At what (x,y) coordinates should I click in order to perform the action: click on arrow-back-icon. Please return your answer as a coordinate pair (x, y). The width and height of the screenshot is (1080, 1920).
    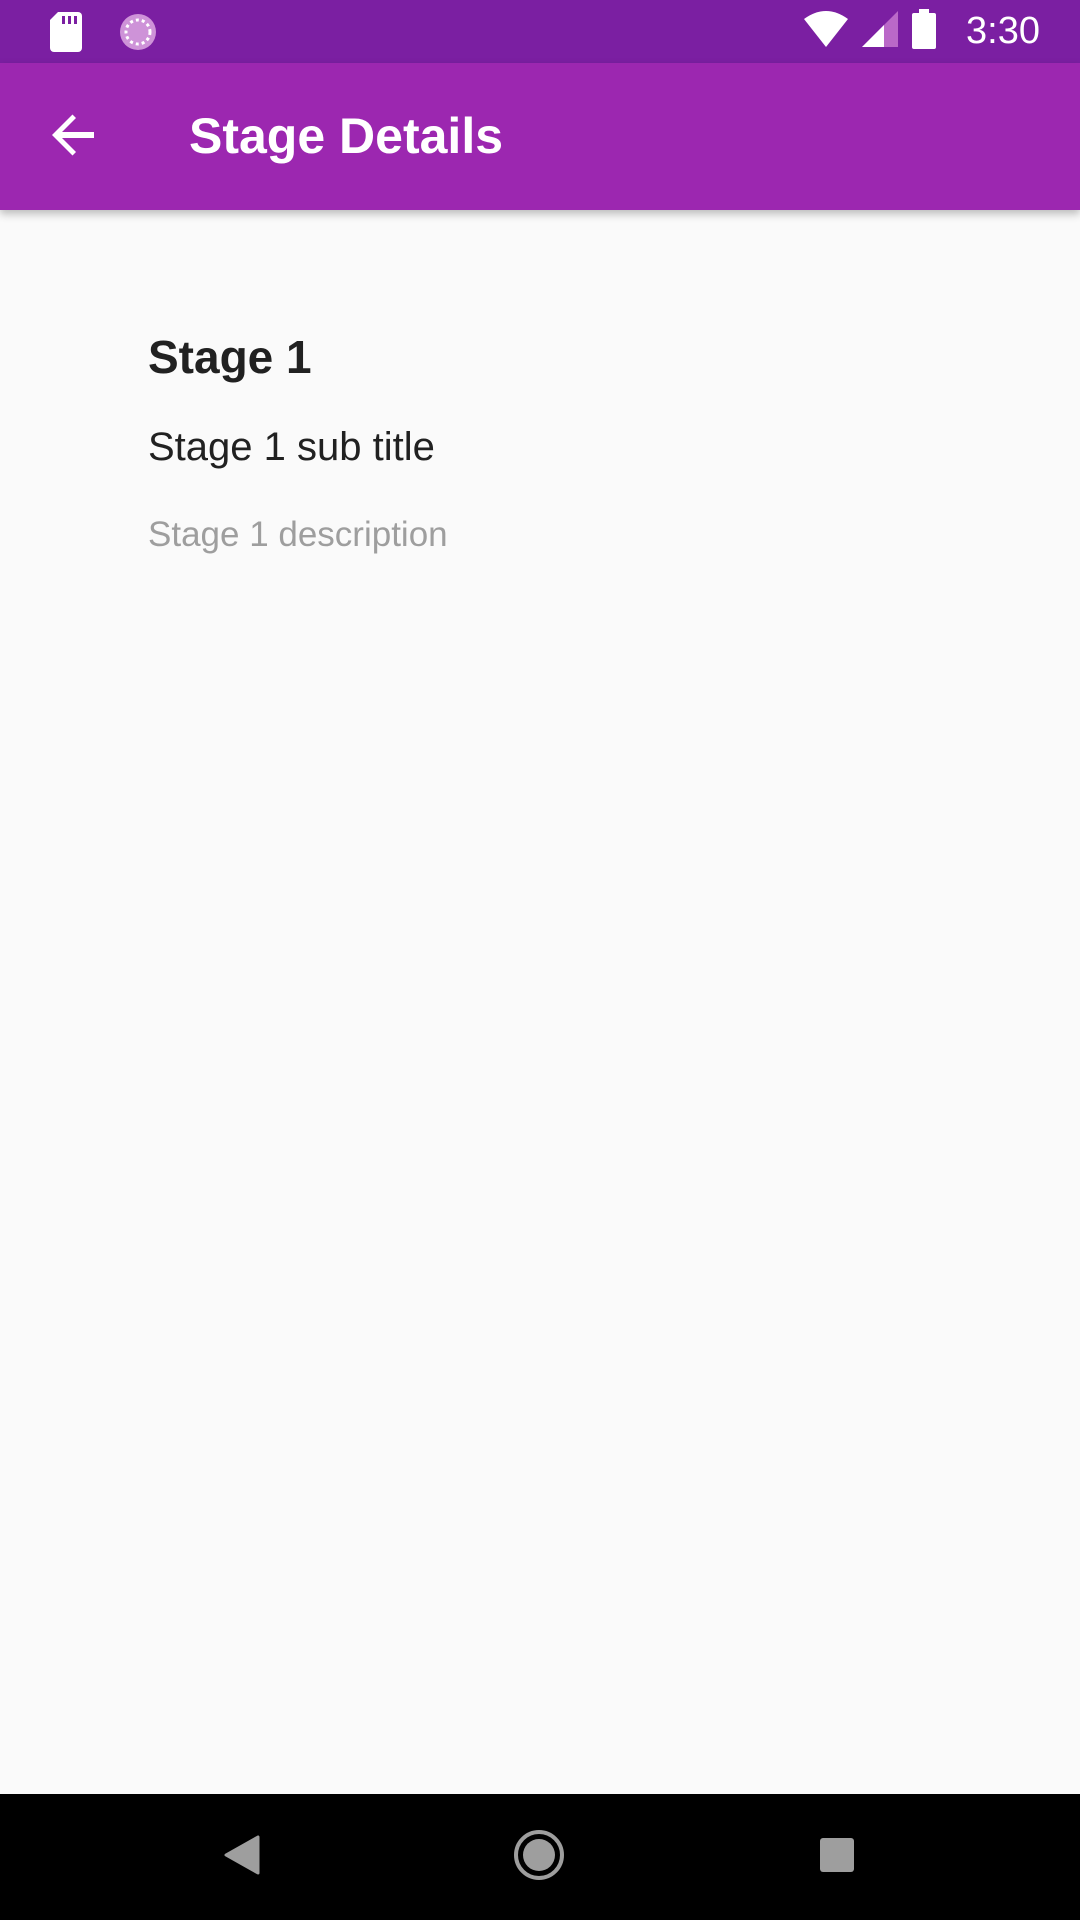
    Looking at the image, I should click on (74, 137).